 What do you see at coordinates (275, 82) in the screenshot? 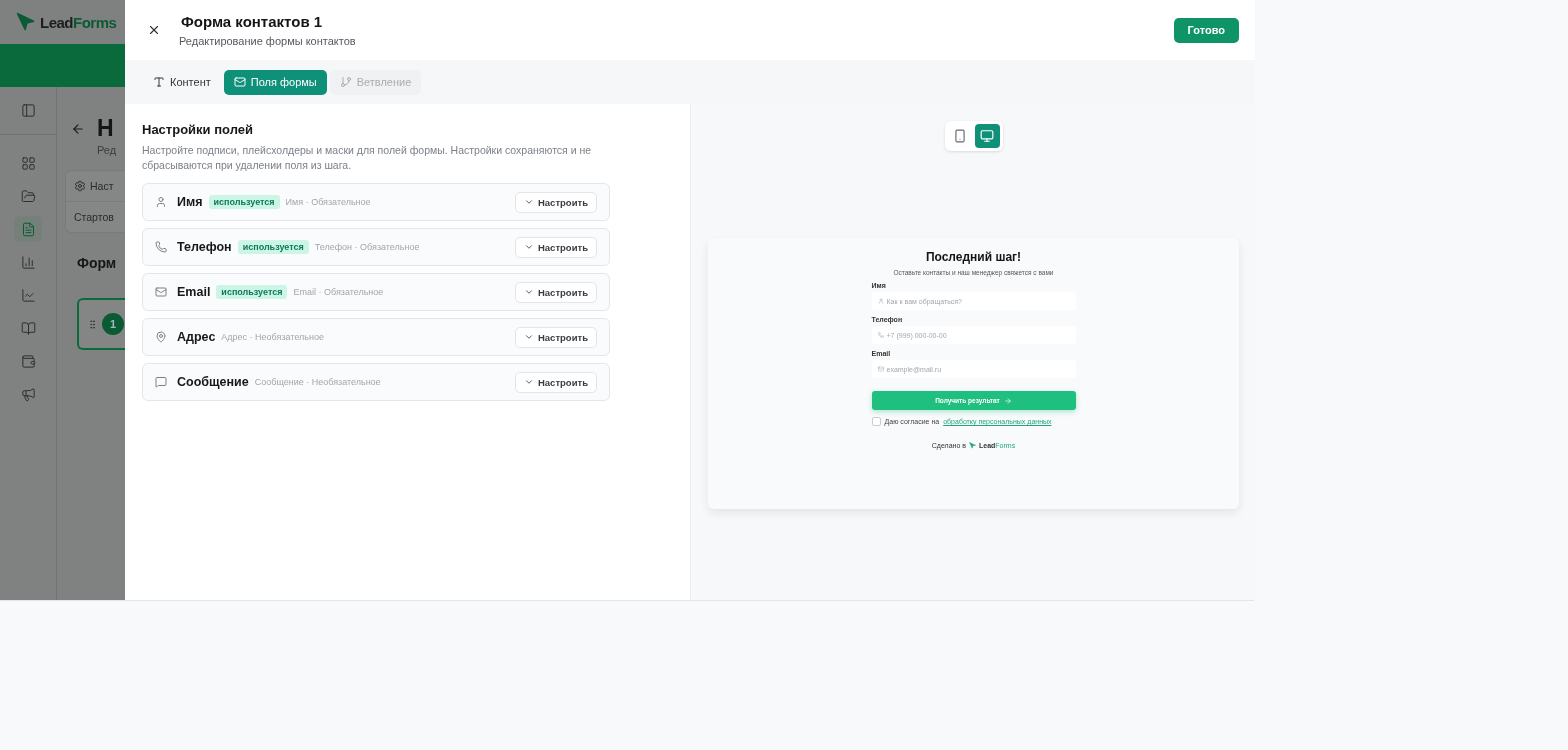
I see `tab: Поля формы` at bounding box center [275, 82].